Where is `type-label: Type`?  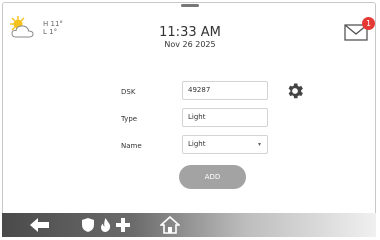
type-label: Type is located at coordinates (129, 119).